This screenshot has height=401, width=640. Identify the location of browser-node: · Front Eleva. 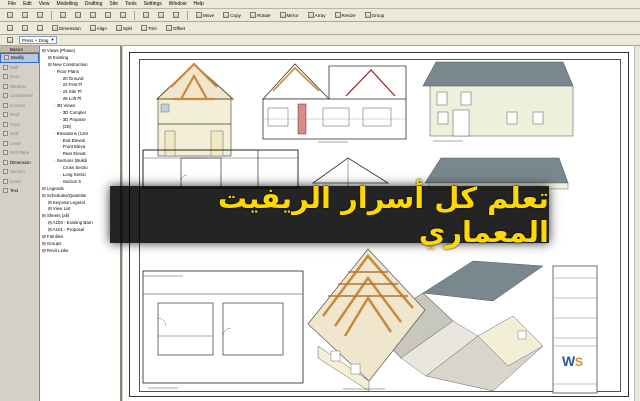
(80, 147).